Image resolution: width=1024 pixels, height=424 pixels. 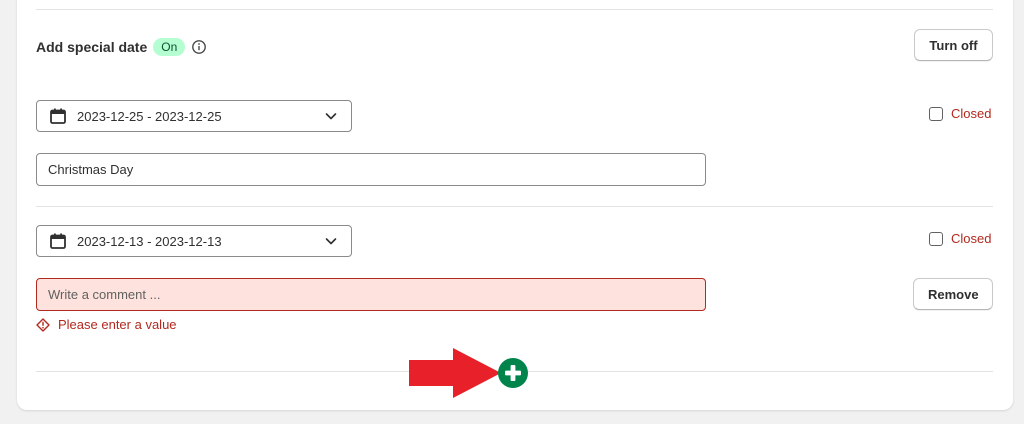 What do you see at coordinates (92, 47) in the screenshot?
I see `section-title: Add special date` at bounding box center [92, 47].